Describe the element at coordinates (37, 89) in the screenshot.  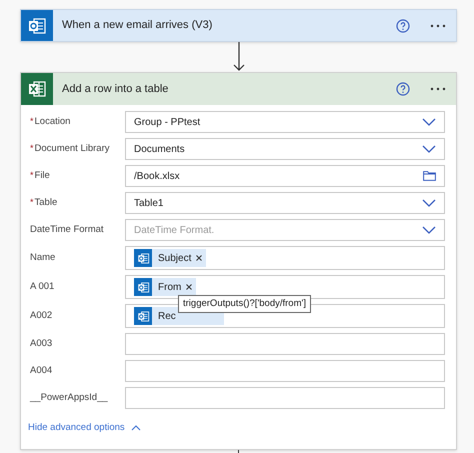
I see `spreadsheet-icon` at that location.